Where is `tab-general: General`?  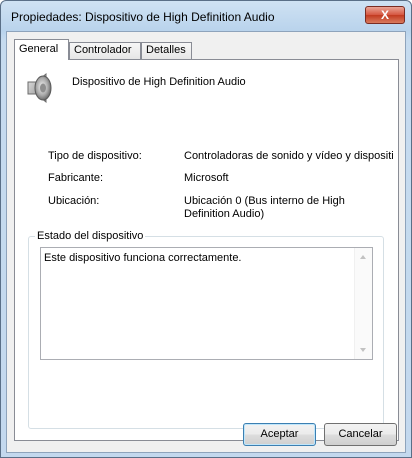
tab-general: General is located at coordinates (41, 49).